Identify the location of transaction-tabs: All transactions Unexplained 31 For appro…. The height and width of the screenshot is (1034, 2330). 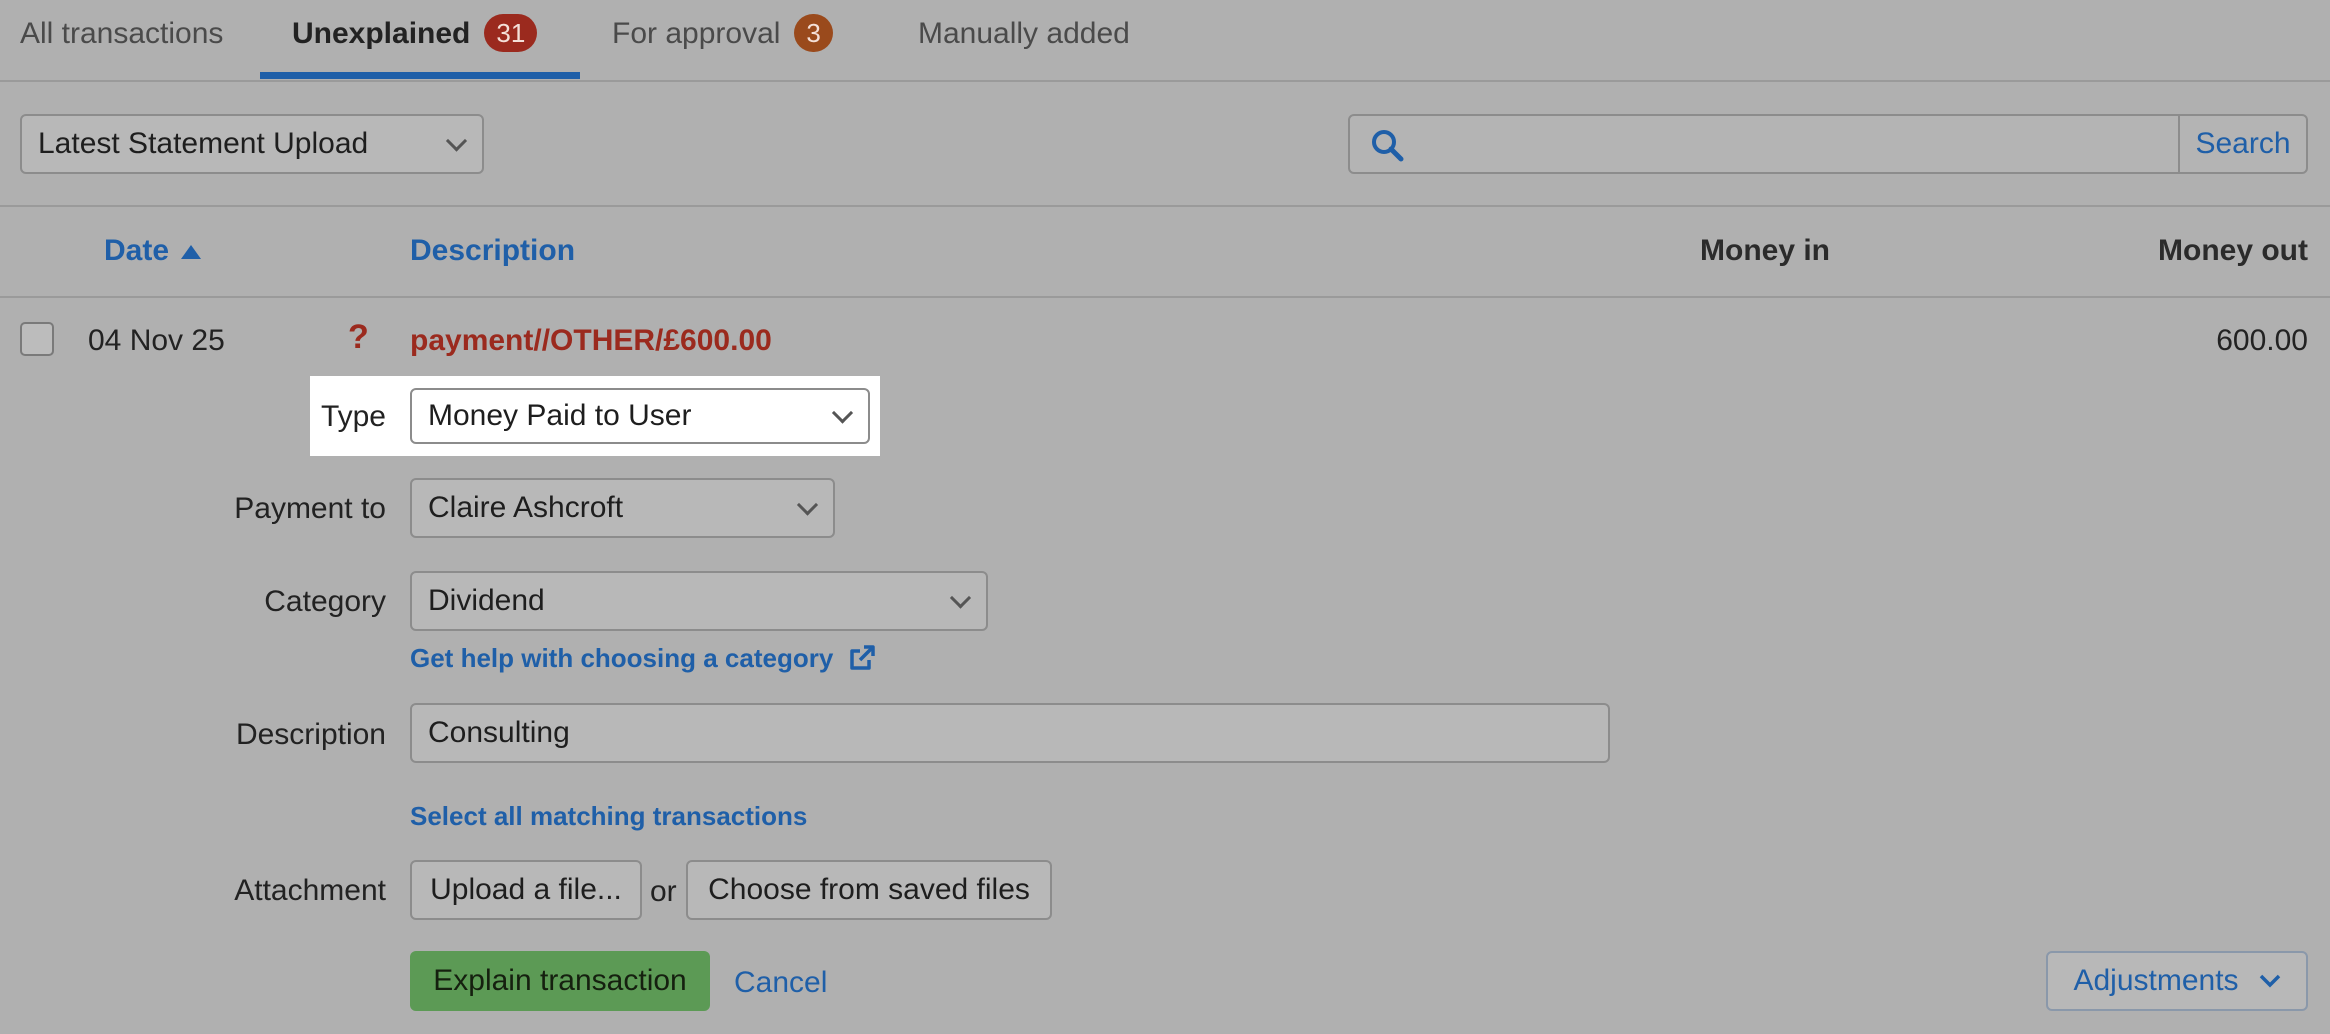
(1165, 41).